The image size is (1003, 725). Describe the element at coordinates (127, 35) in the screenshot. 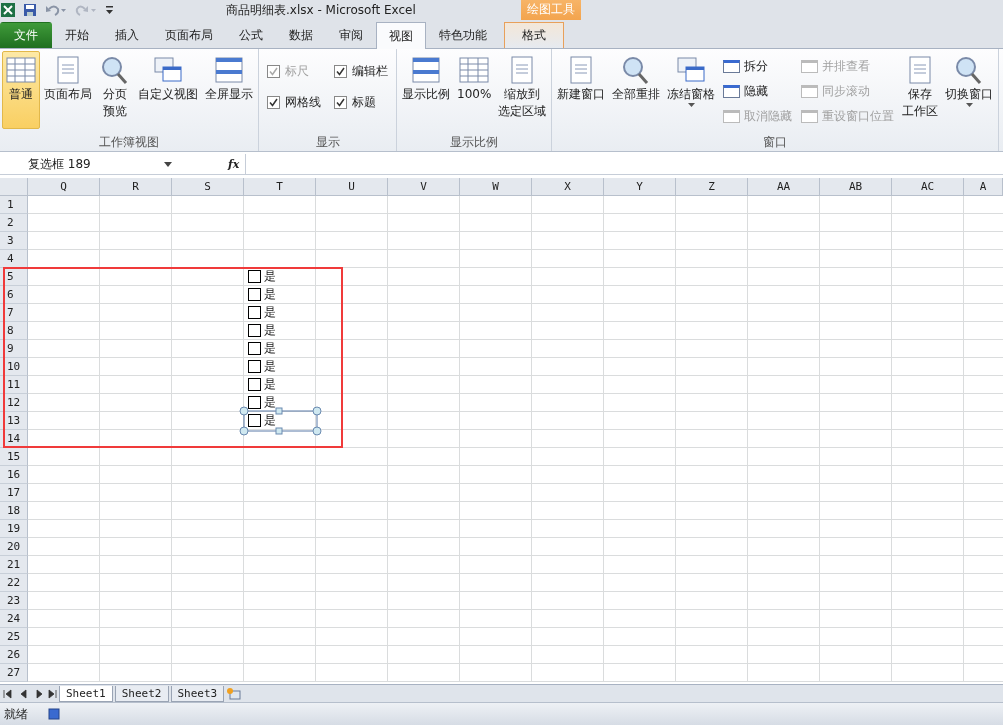

I see `ribbon-tab: 插入` at that location.